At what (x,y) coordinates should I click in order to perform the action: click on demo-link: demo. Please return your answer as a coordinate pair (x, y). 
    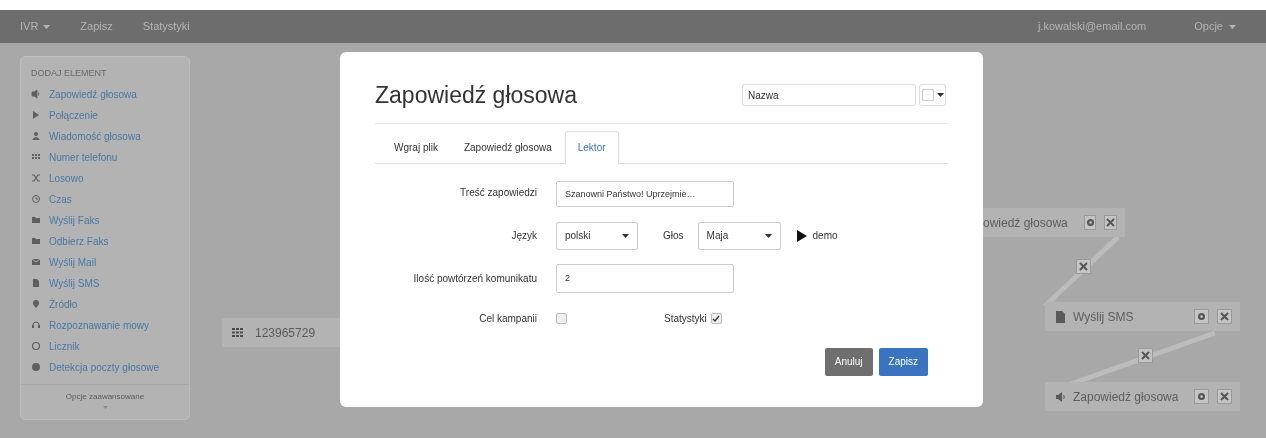
    Looking at the image, I should click on (817, 235).